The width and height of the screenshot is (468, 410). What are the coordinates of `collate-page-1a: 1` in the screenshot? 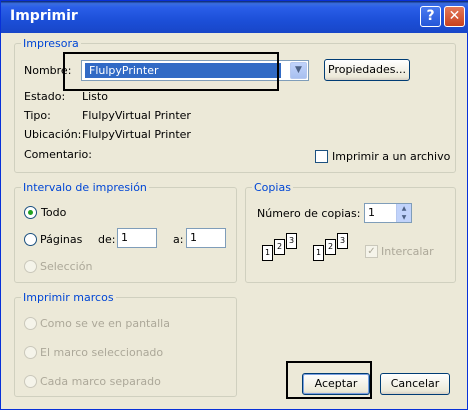 It's located at (267, 253).